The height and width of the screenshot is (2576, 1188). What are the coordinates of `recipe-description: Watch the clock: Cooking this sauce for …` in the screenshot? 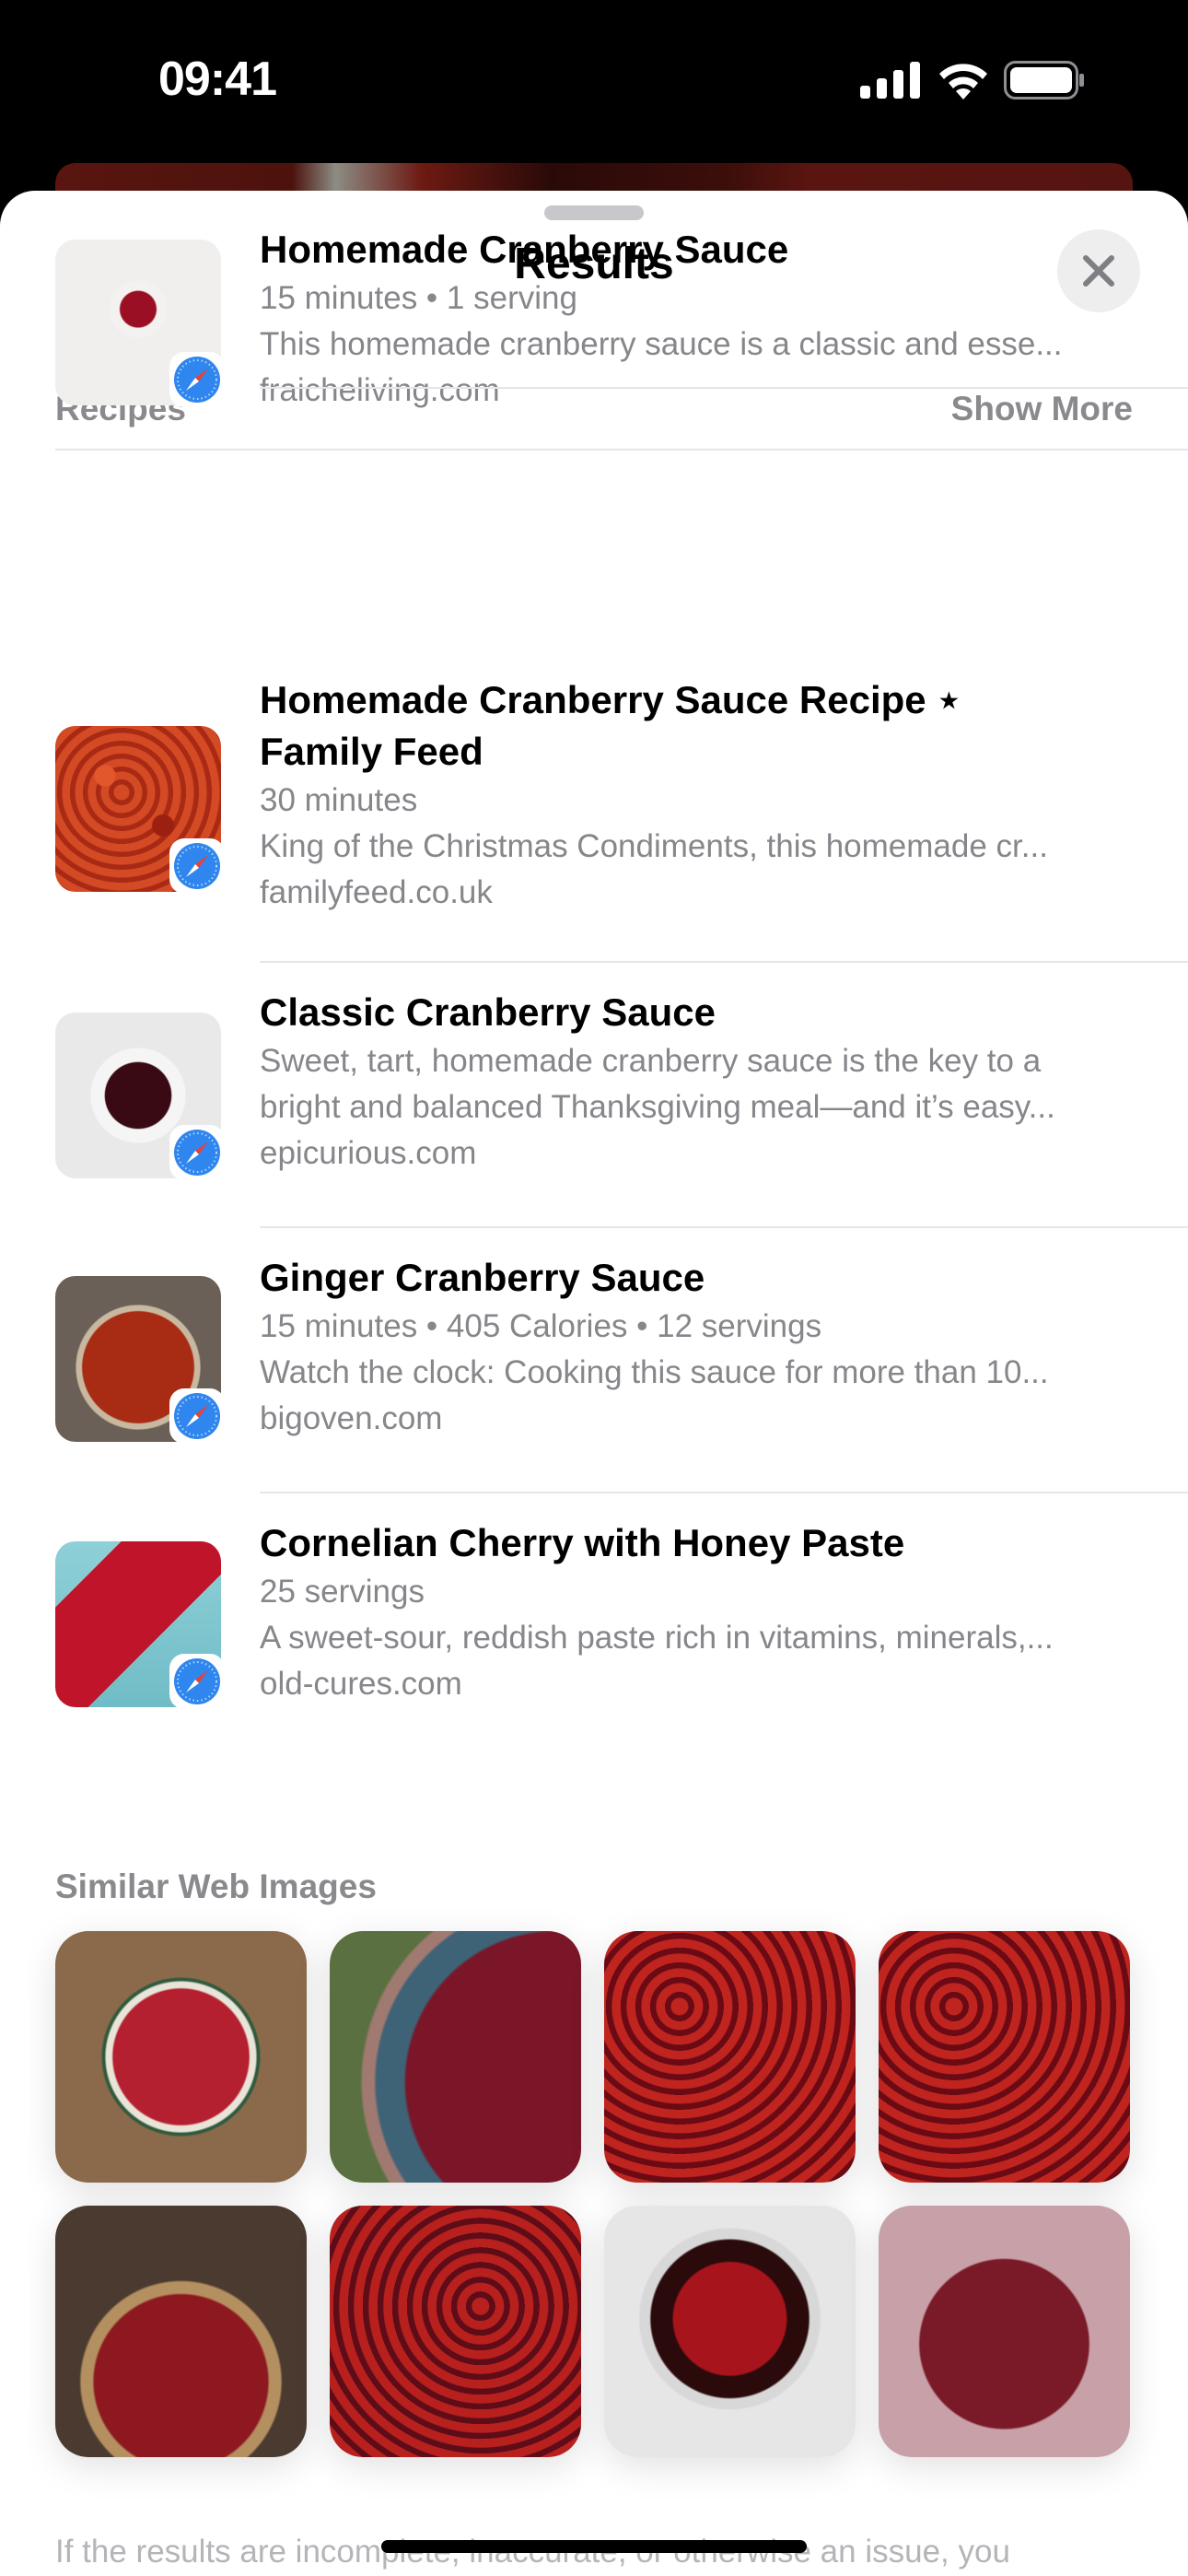 It's located at (654, 1372).